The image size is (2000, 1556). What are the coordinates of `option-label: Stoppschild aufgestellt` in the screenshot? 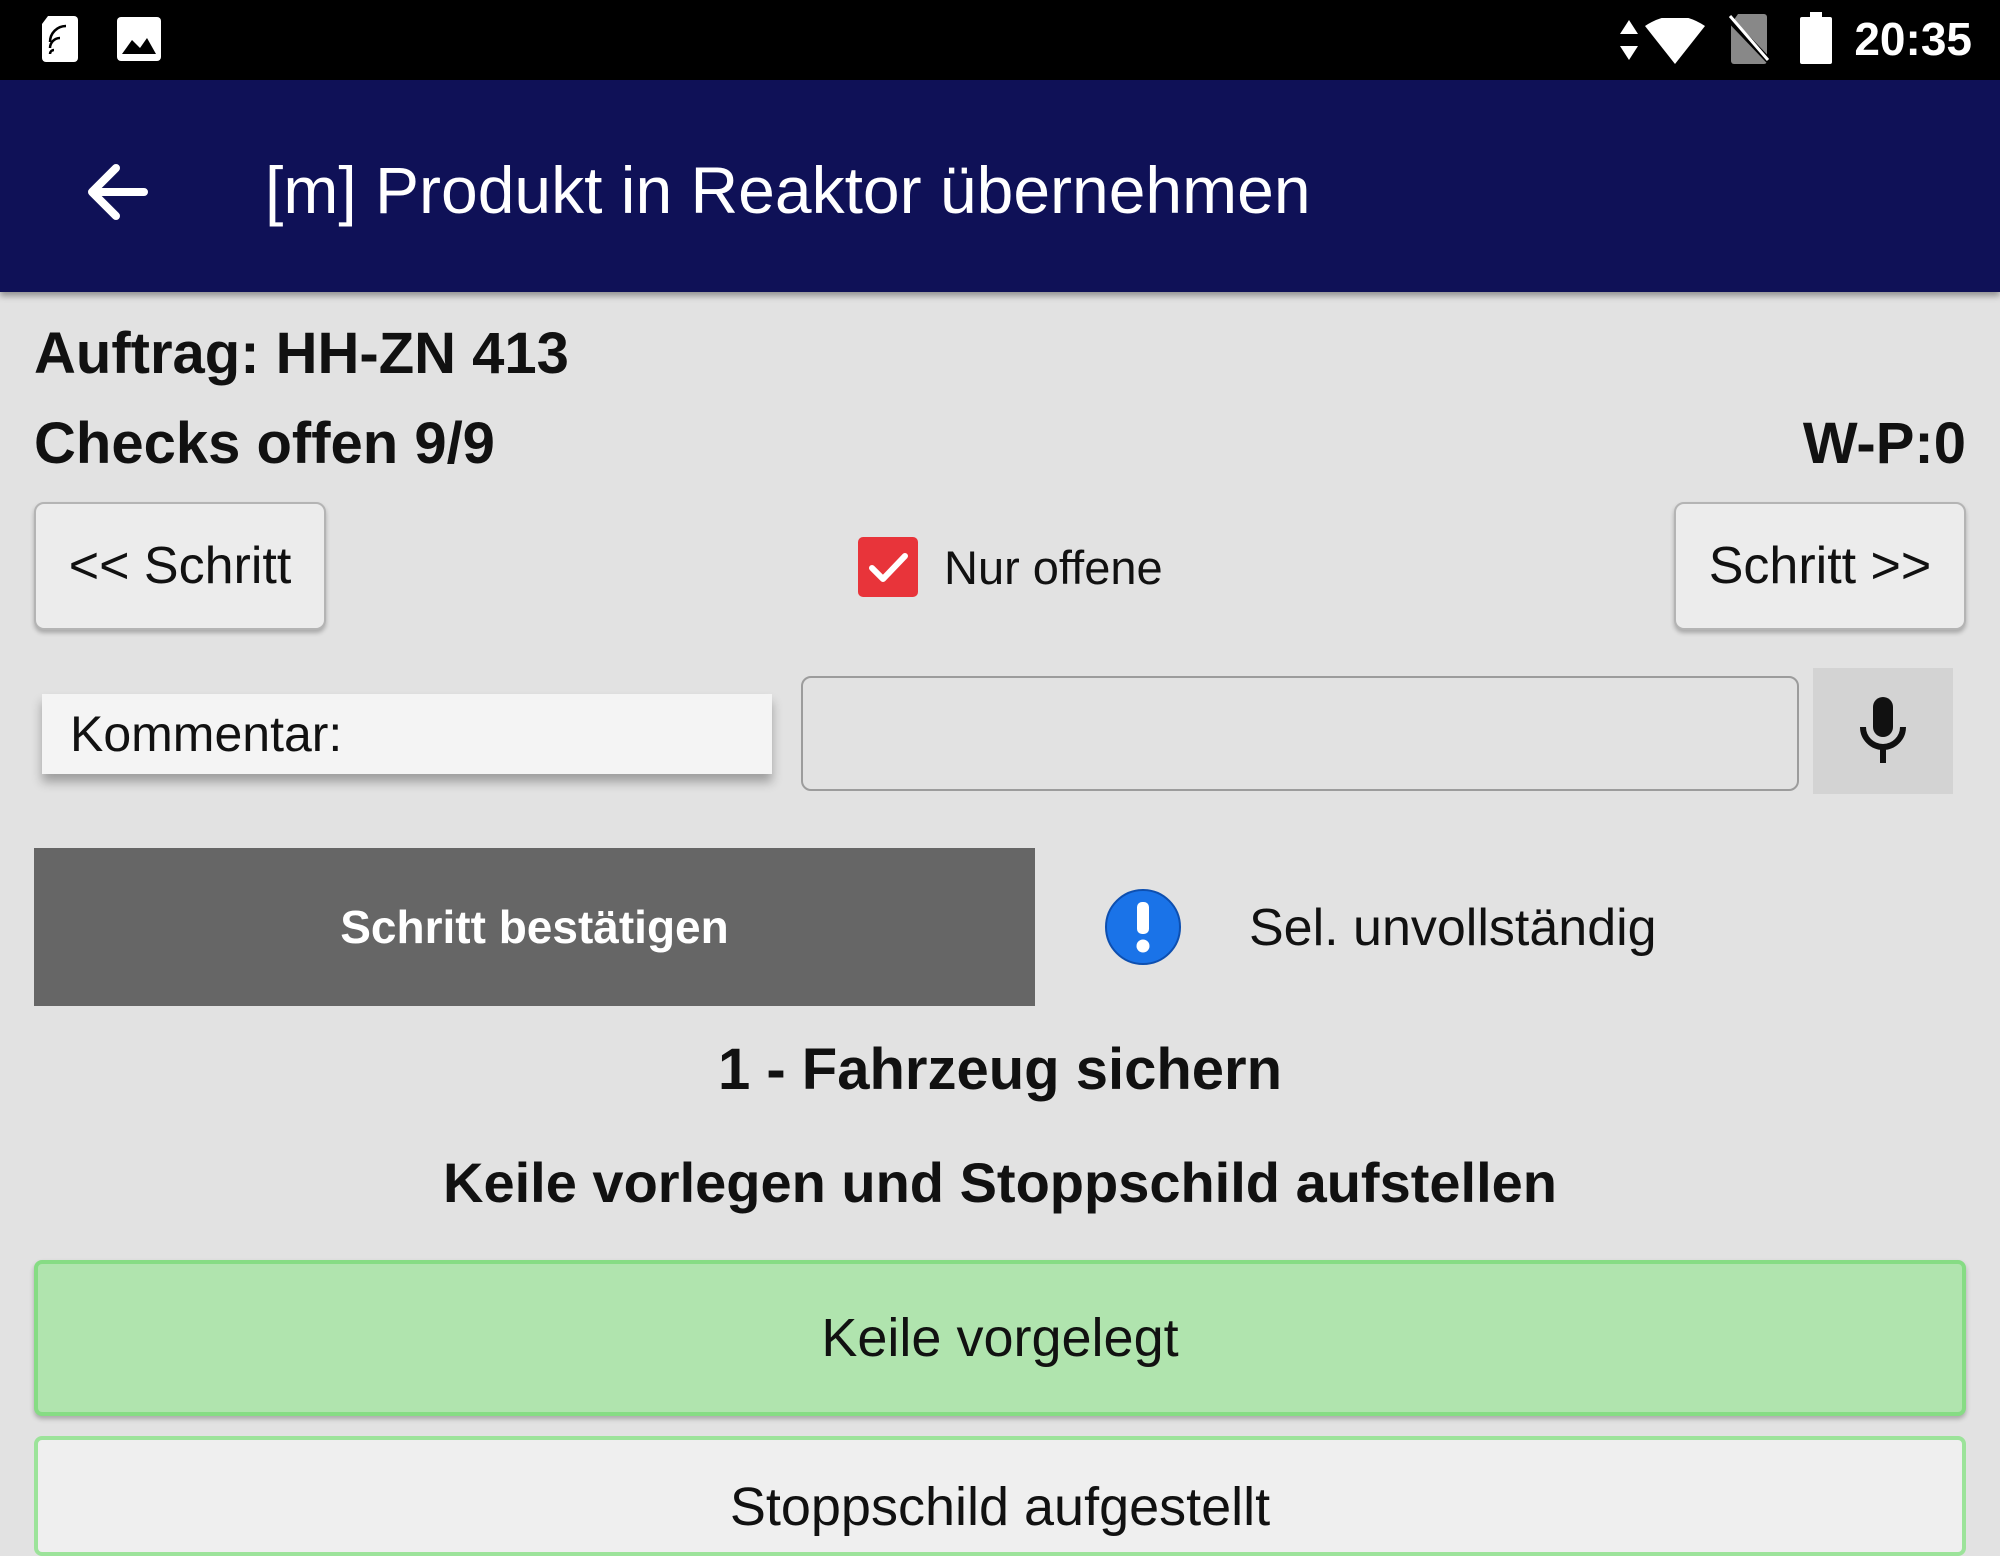 It's located at (1000, 1507).